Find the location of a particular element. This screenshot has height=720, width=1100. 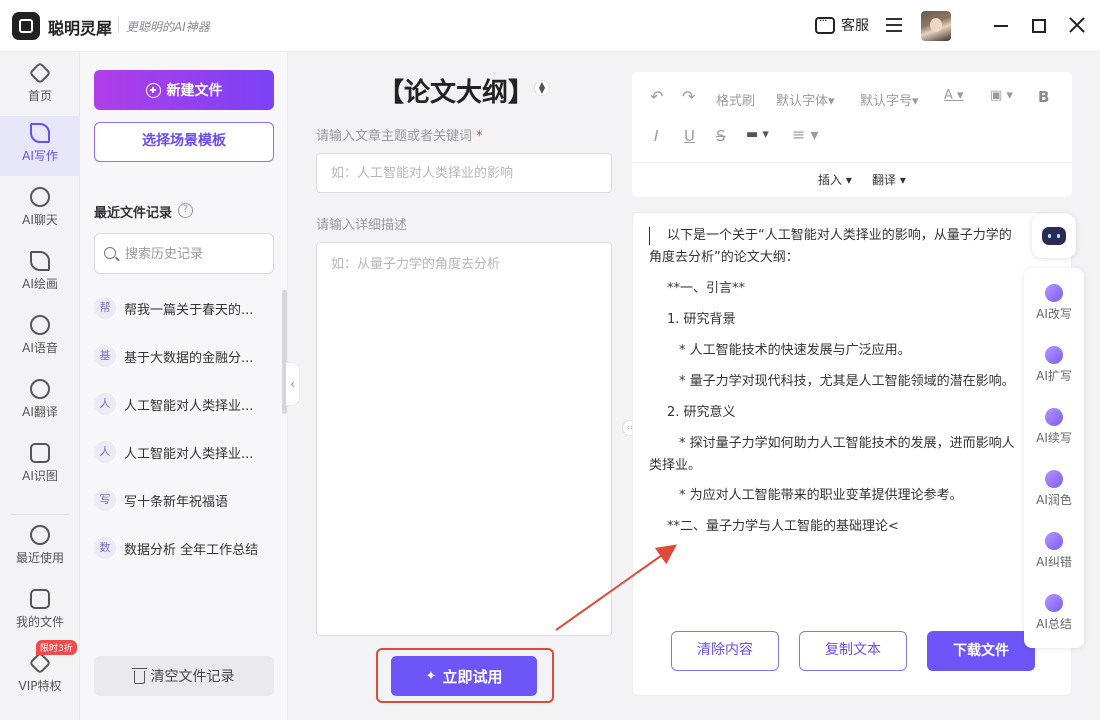

nav-item-ai-image-recognition: AI识图 is located at coordinates (40, 466).